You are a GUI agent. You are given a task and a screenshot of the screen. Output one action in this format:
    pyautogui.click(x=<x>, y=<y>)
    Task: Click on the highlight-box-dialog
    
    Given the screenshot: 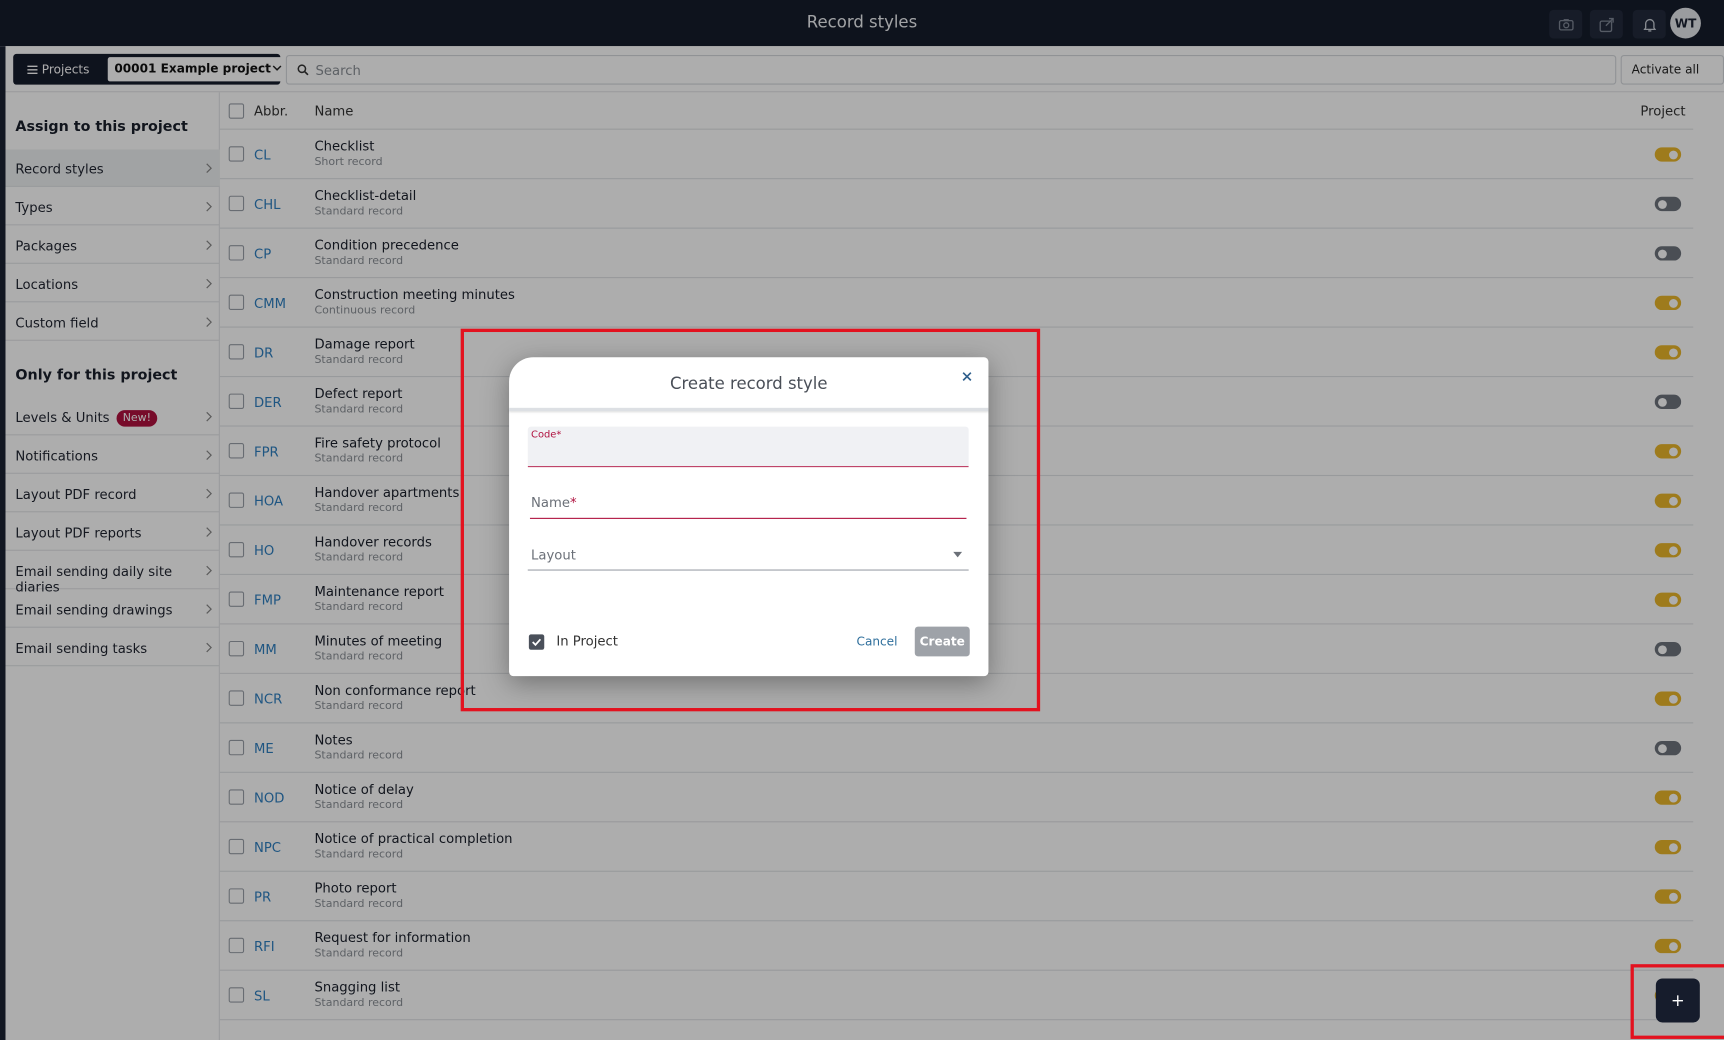 What is the action you would take?
    pyautogui.click(x=750, y=520)
    